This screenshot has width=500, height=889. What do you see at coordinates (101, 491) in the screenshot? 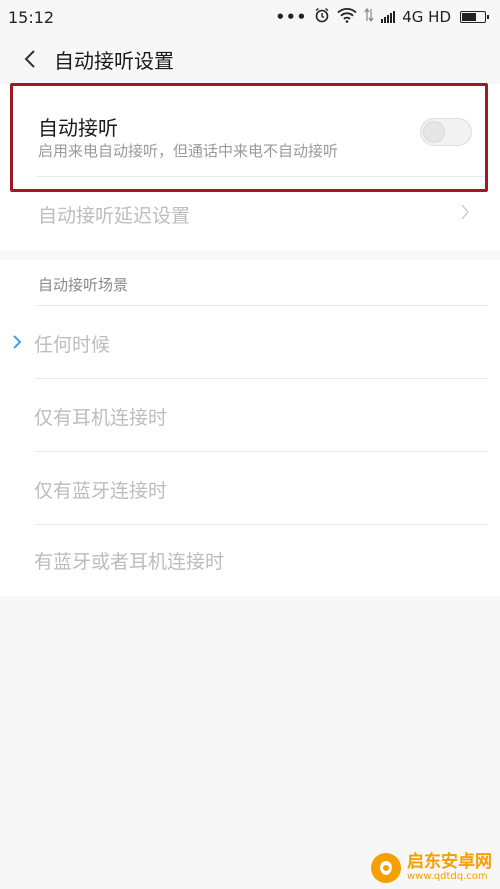
I see `scene-option-label: 仅有蓝牙连接时` at bounding box center [101, 491].